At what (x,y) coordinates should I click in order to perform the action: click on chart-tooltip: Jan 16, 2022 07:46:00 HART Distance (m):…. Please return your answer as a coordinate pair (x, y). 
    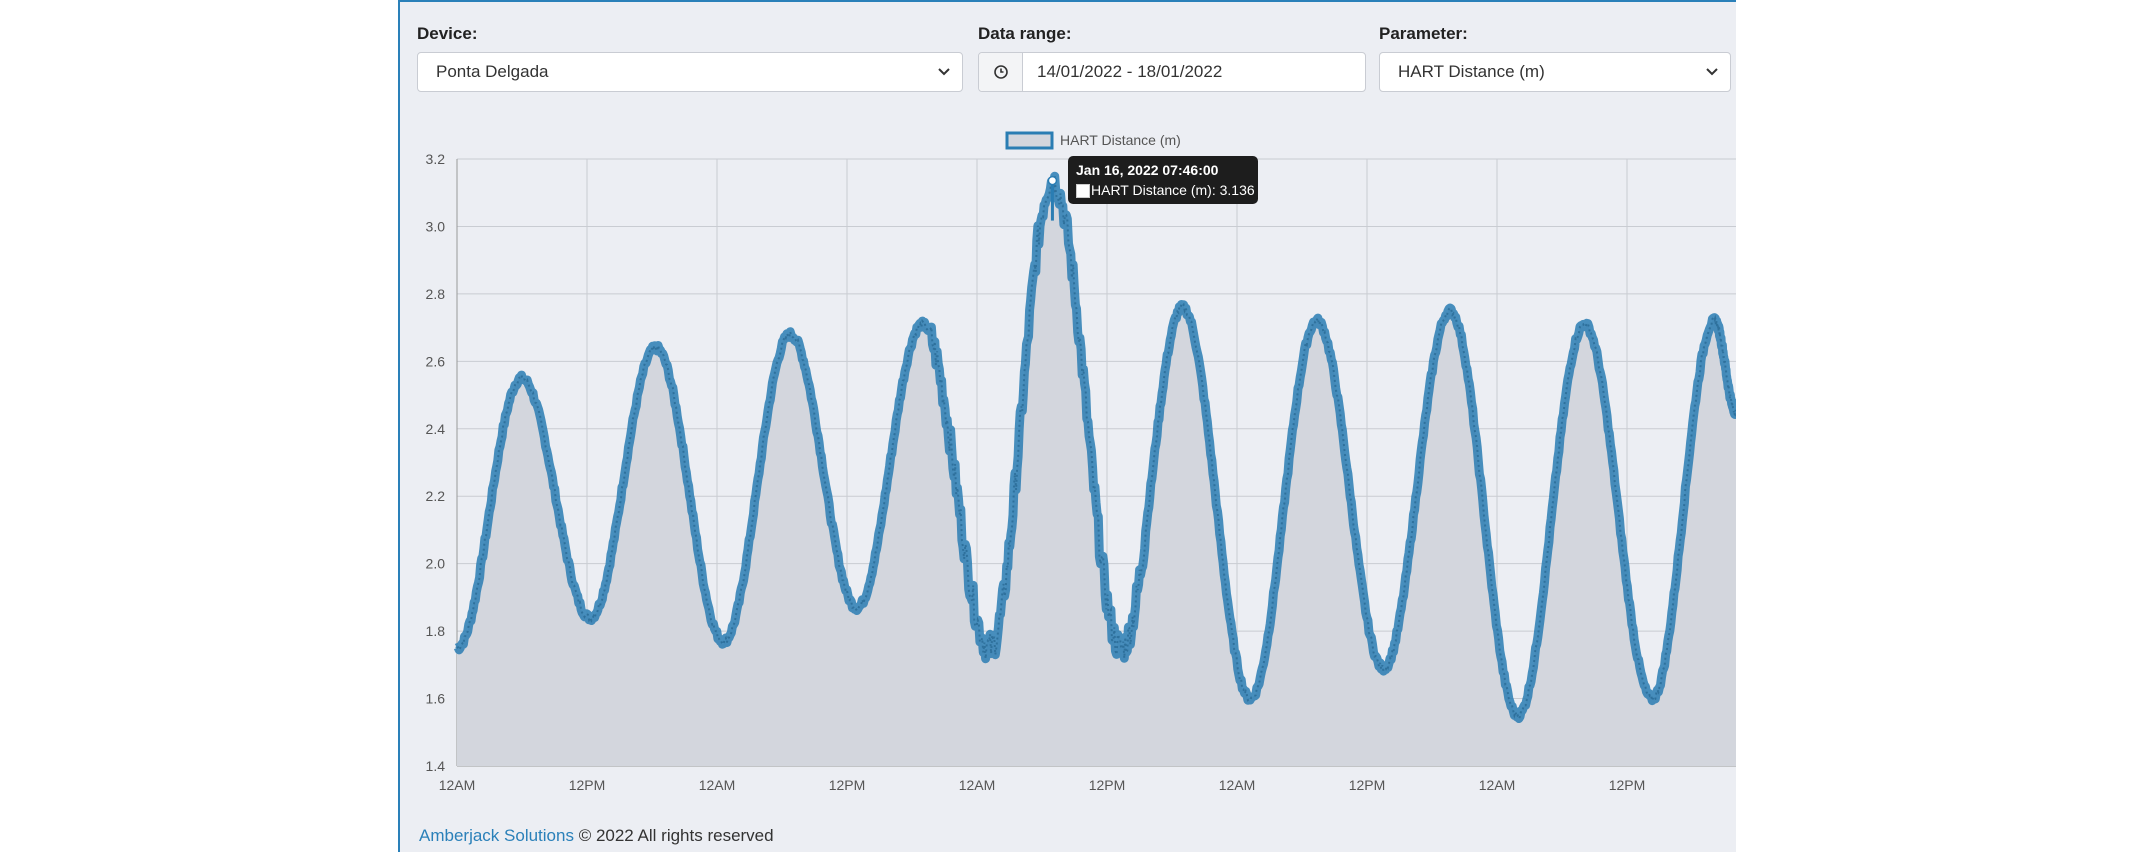
    Looking at the image, I should click on (1163, 180).